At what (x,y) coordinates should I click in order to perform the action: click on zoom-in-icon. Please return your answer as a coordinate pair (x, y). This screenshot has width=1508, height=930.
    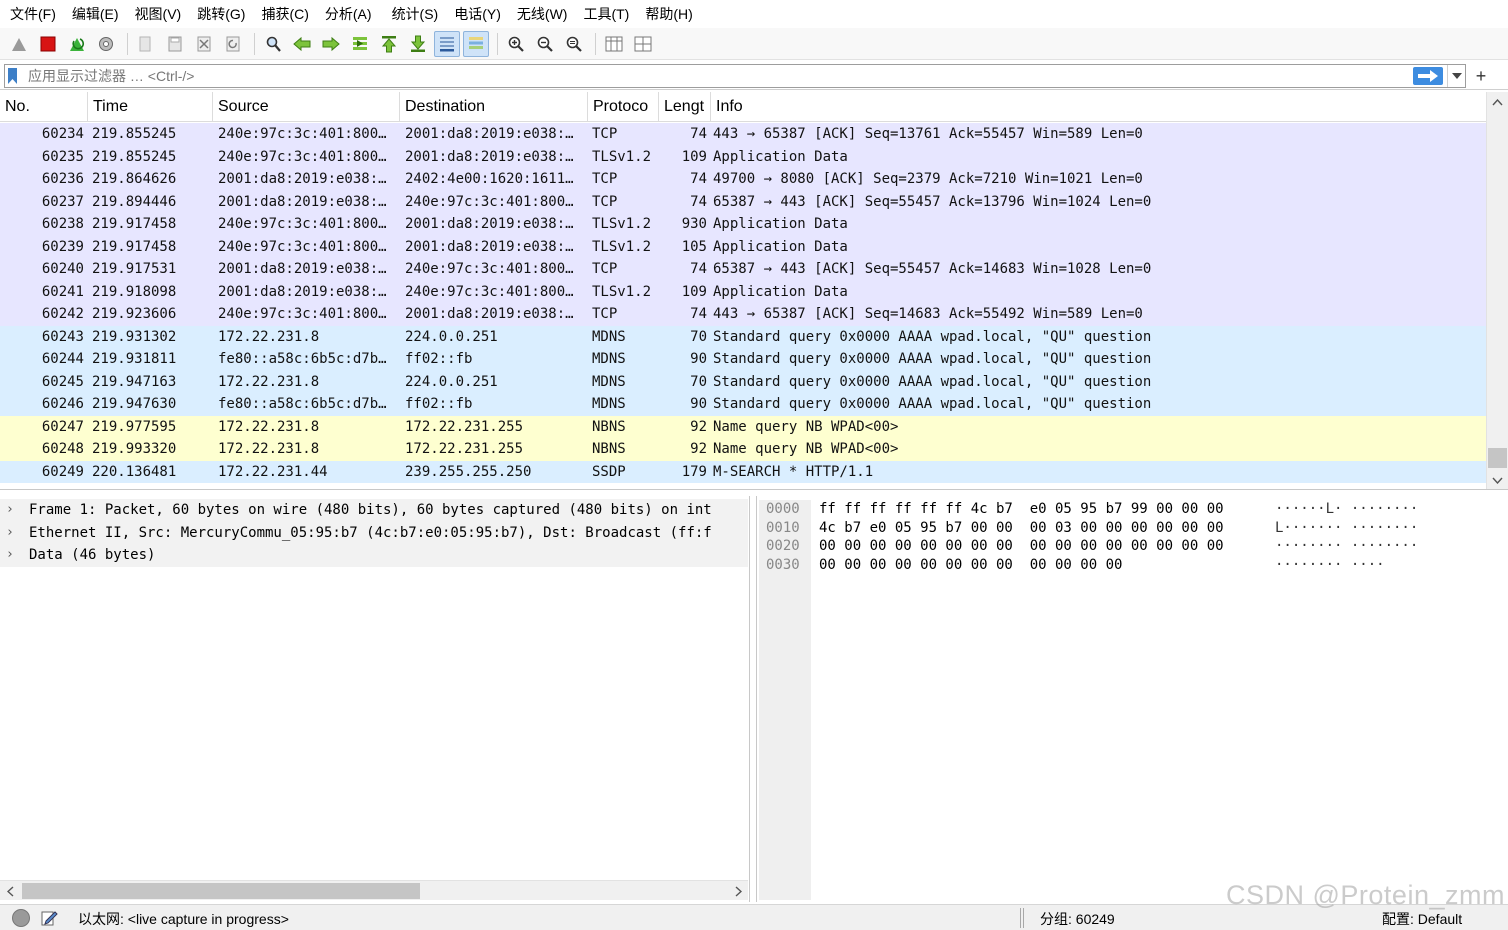
    Looking at the image, I should click on (516, 44).